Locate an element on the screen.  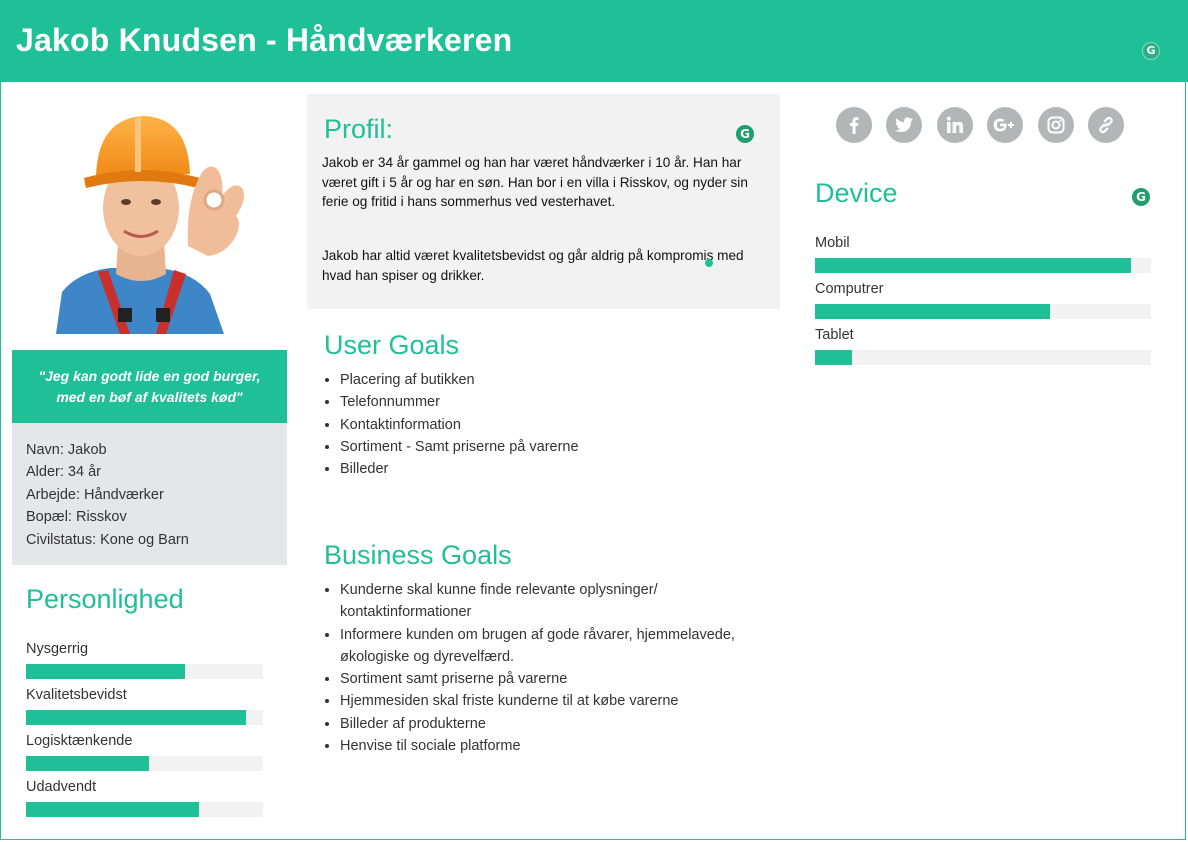
google-plus-icon is located at coordinates (1005, 125).